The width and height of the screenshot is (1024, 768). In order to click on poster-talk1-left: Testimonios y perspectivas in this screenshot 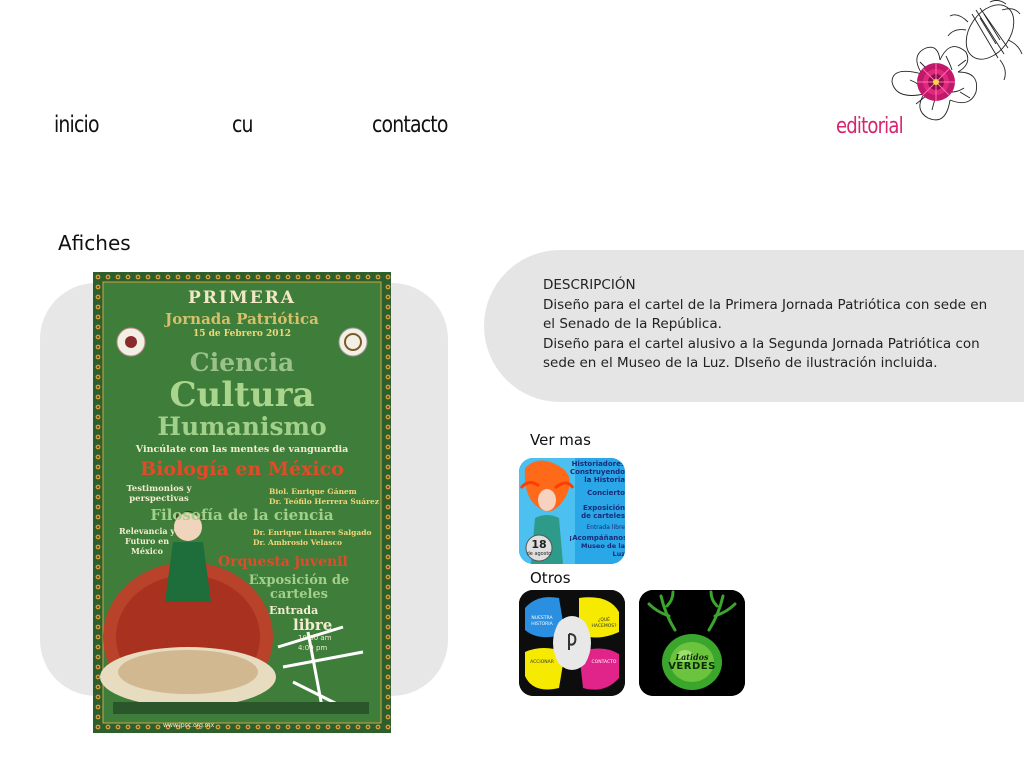, I will do `click(159, 494)`.